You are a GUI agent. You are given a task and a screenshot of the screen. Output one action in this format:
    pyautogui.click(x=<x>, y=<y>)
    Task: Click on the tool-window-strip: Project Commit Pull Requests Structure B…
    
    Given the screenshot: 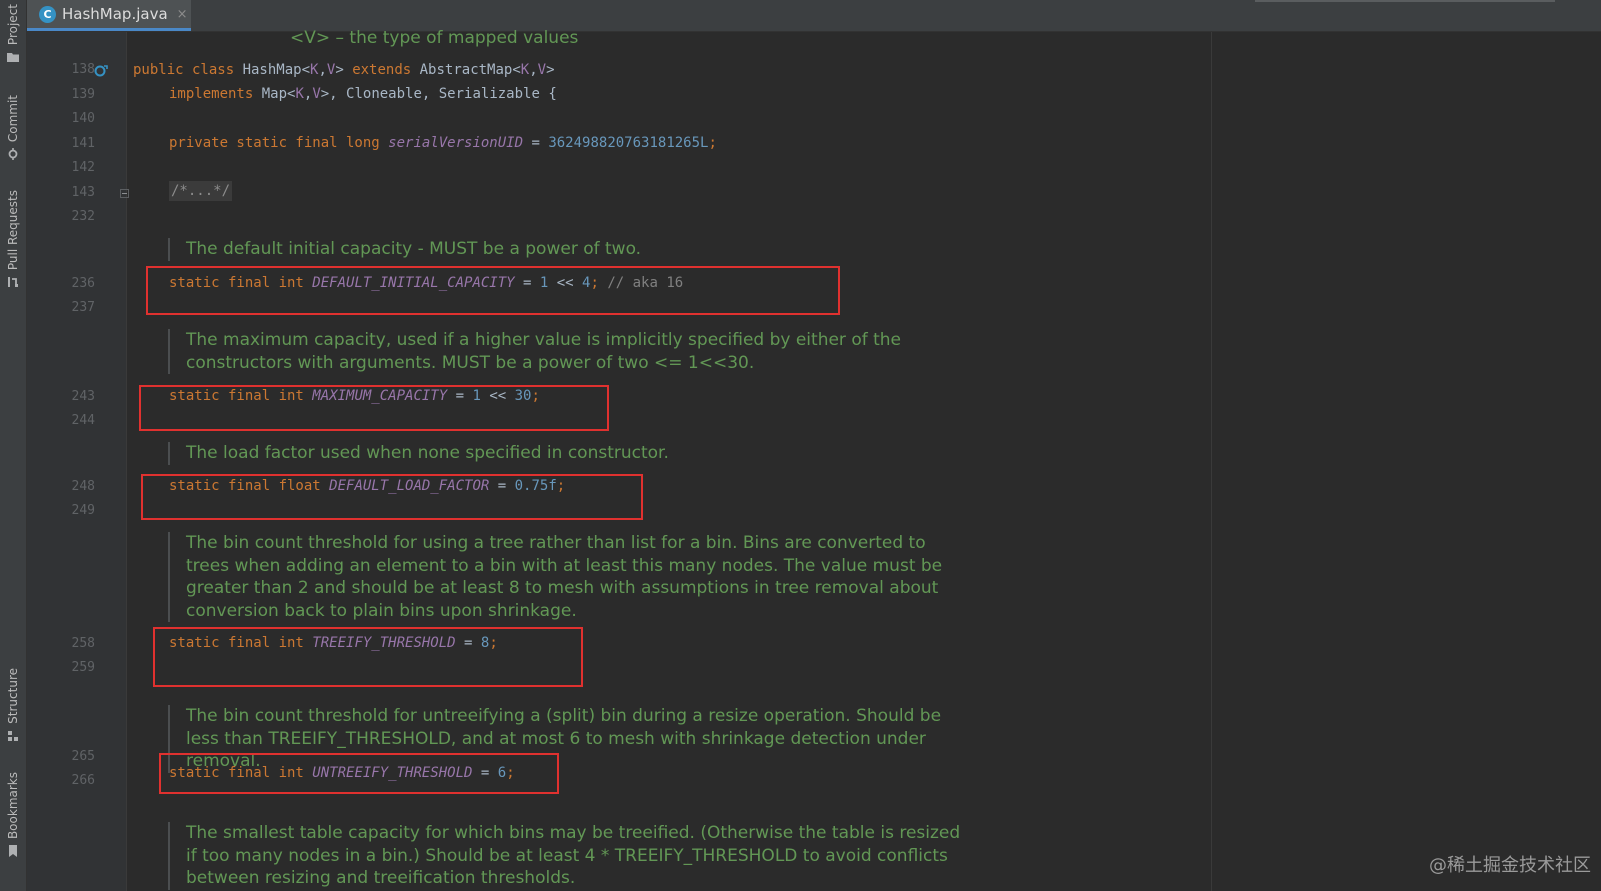 What is the action you would take?
    pyautogui.click(x=13, y=445)
    